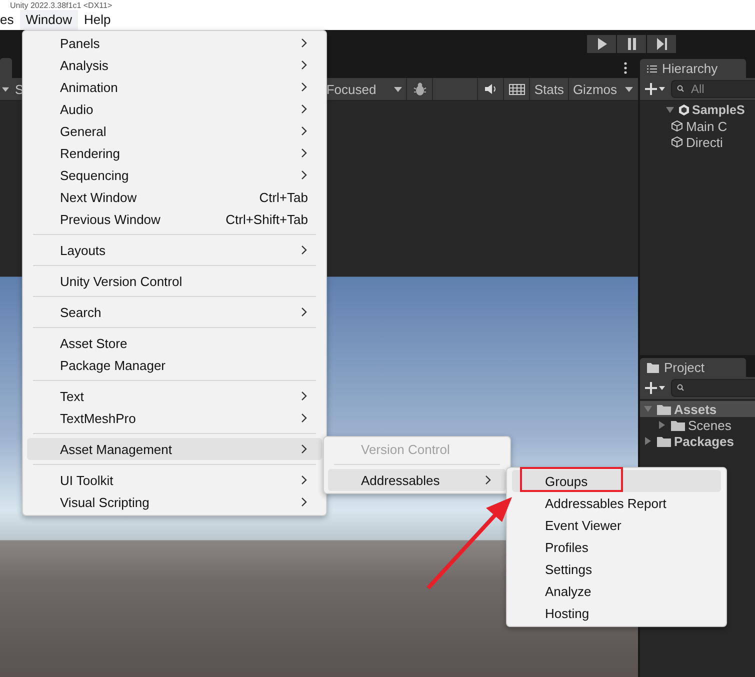 The width and height of the screenshot is (755, 677). I want to click on step-icon, so click(661, 44).